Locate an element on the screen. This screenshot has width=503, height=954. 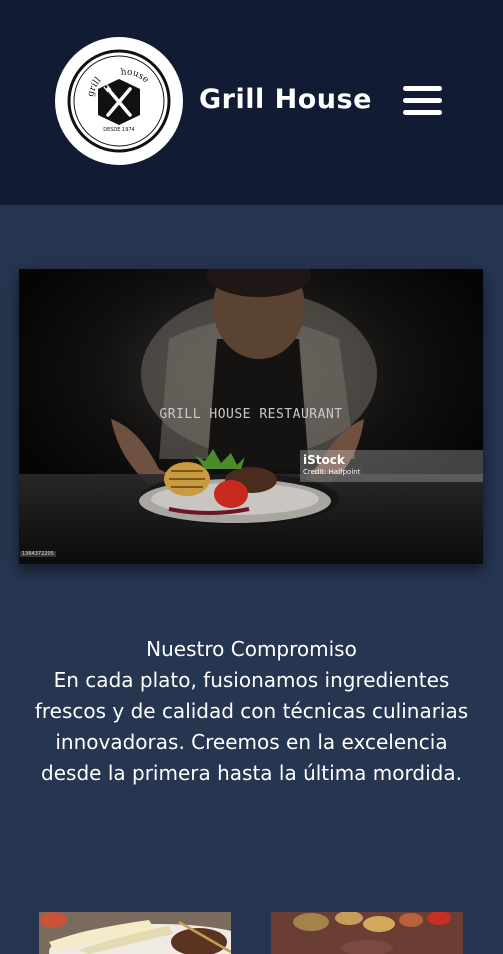
dish-card-tapas is located at coordinates (367, 933).